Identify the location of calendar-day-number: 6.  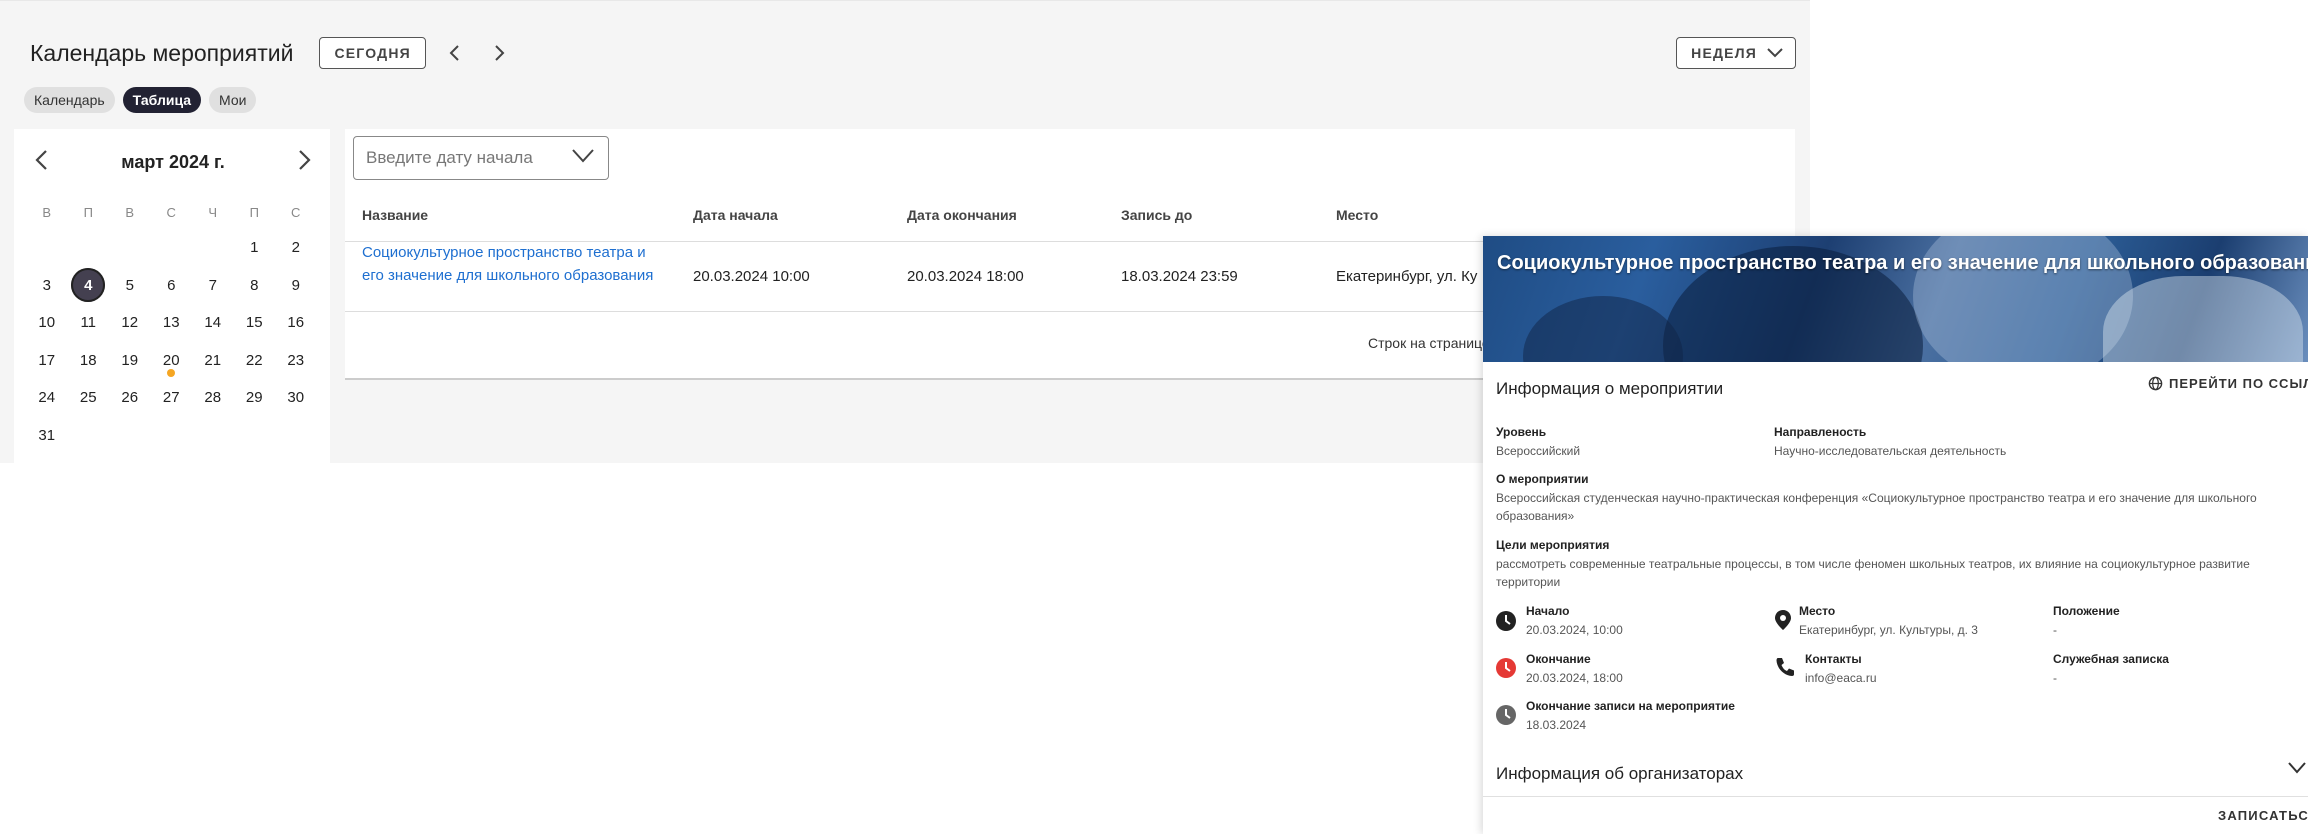
(171, 285).